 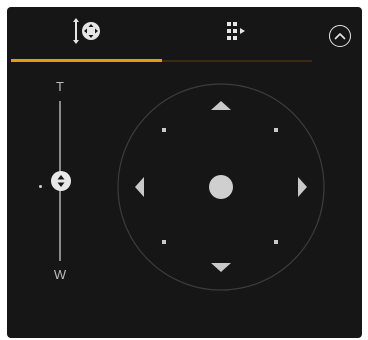 I want to click on zoom-slider: T W, so click(x=60, y=181).